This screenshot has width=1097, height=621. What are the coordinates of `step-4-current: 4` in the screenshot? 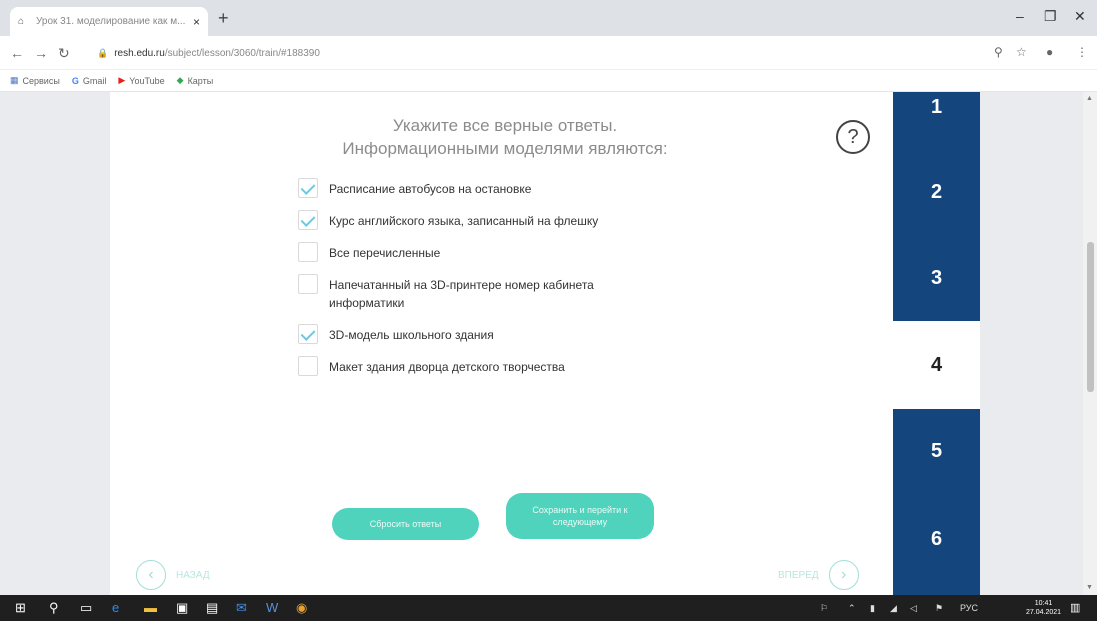 It's located at (936, 365).